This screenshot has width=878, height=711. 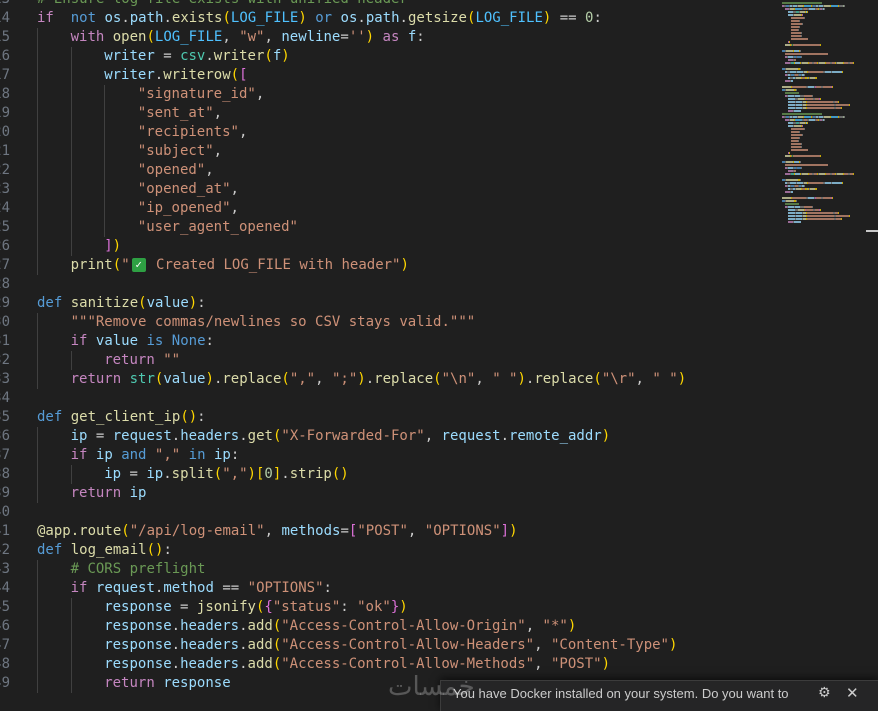 I want to click on code-token: "user_agent_opened", so click(x=217, y=227).